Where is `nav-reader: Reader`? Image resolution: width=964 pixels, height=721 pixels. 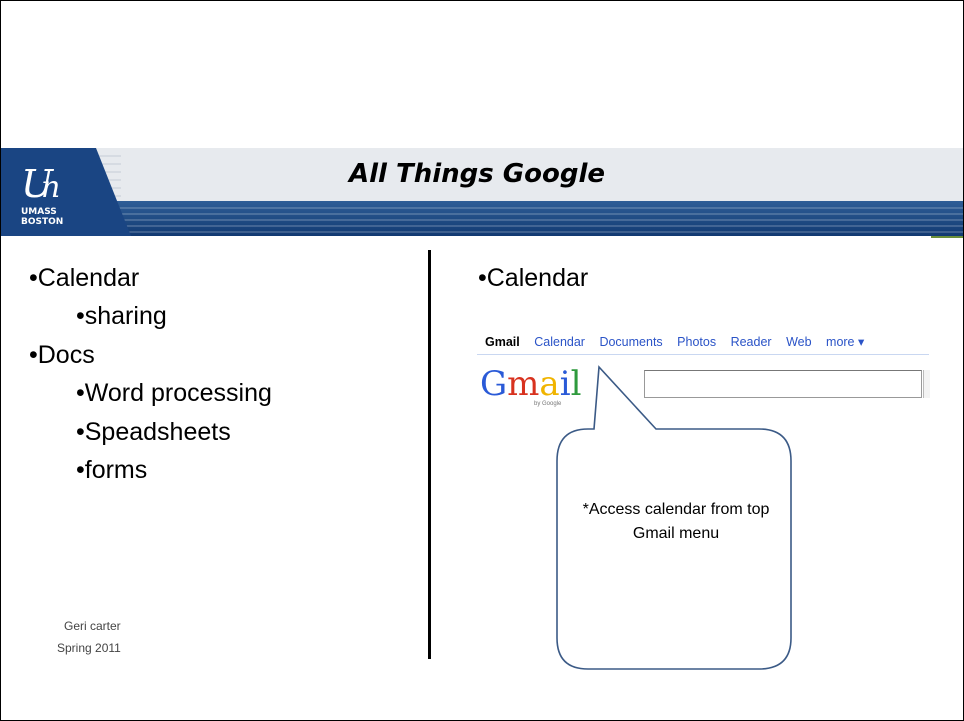 nav-reader: Reader is located at coordinates (751, 342).